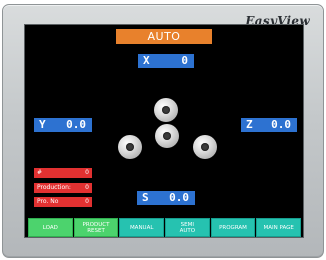 The image size is (326, 260). What do you see at coordinates (166, 198) in the screenshot?
I see `s-axis-display: S 0.0` at bounding box center [166, 198].